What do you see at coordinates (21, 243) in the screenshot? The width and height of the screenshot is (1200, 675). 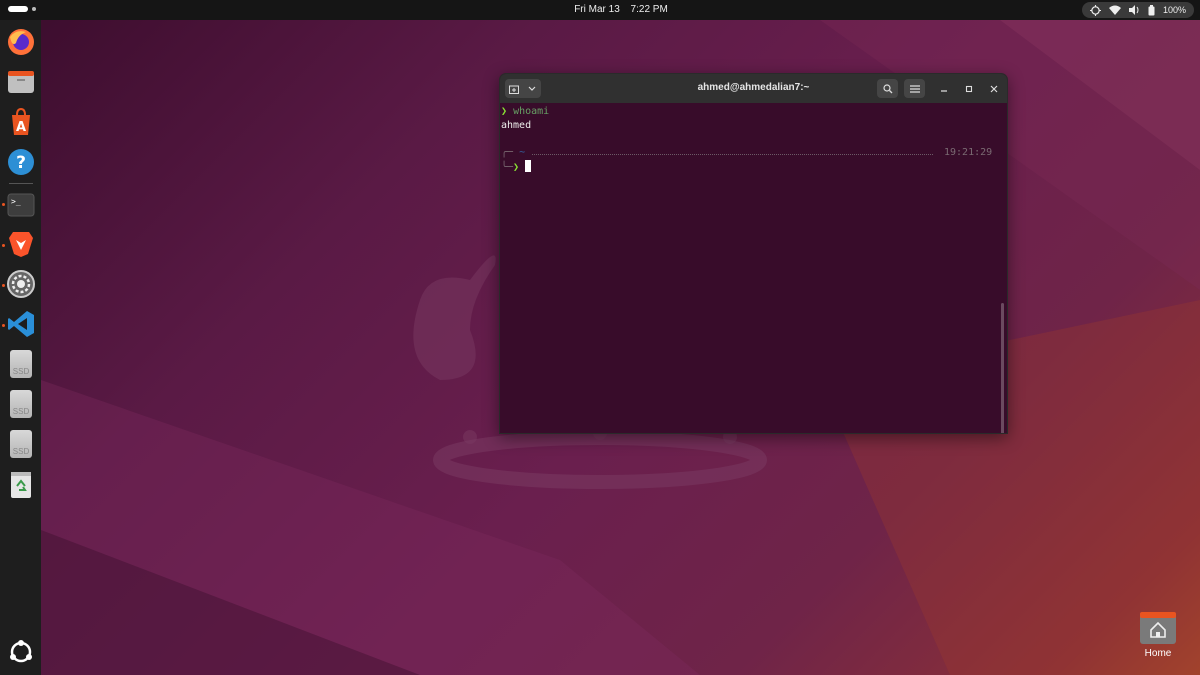 I see `brave-icon` at bounding box center [21, 243].